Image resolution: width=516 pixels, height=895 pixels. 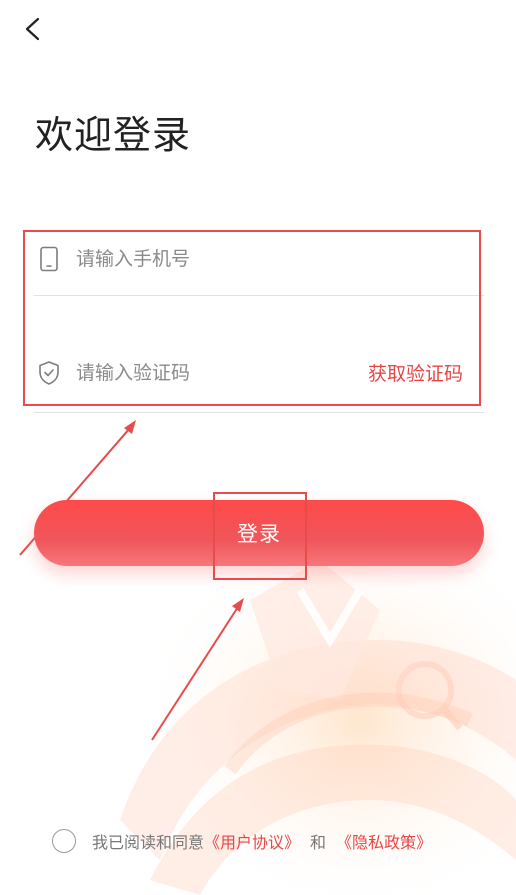 I want to click on code-field: 获取验证码, so click(x=259, y=374).